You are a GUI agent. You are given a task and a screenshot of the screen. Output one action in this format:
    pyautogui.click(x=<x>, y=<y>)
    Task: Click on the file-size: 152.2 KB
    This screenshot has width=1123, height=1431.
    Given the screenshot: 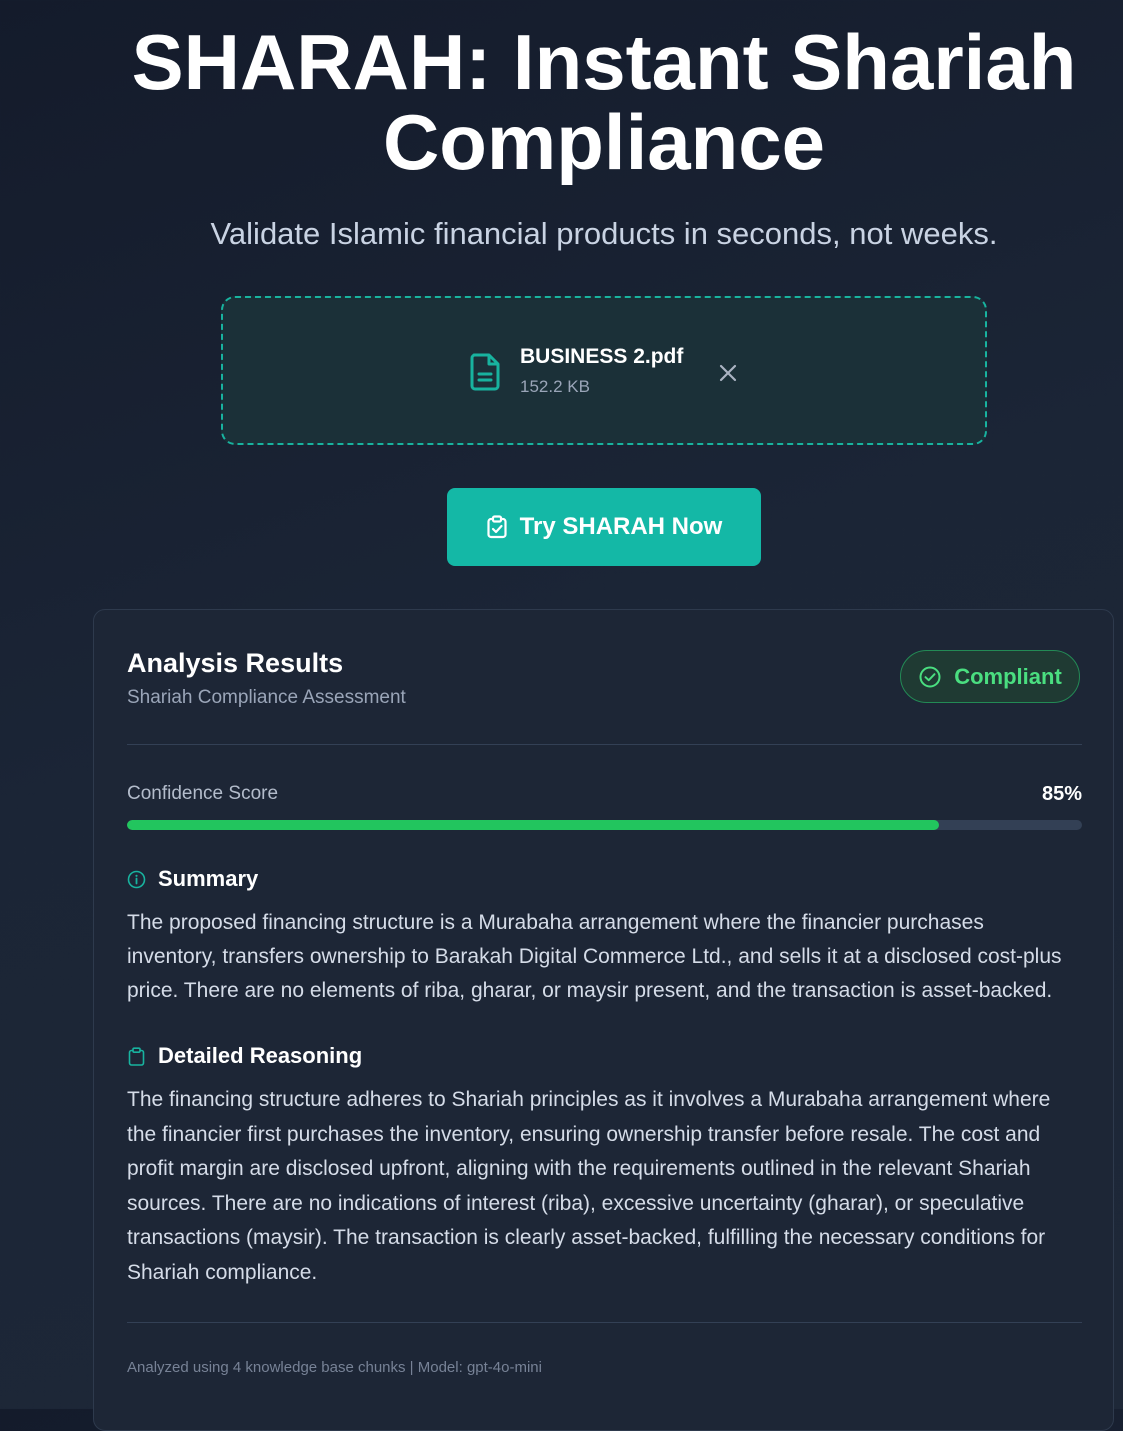 What is the action you would take?
    pyautogui.click(x=555, y=386)
    